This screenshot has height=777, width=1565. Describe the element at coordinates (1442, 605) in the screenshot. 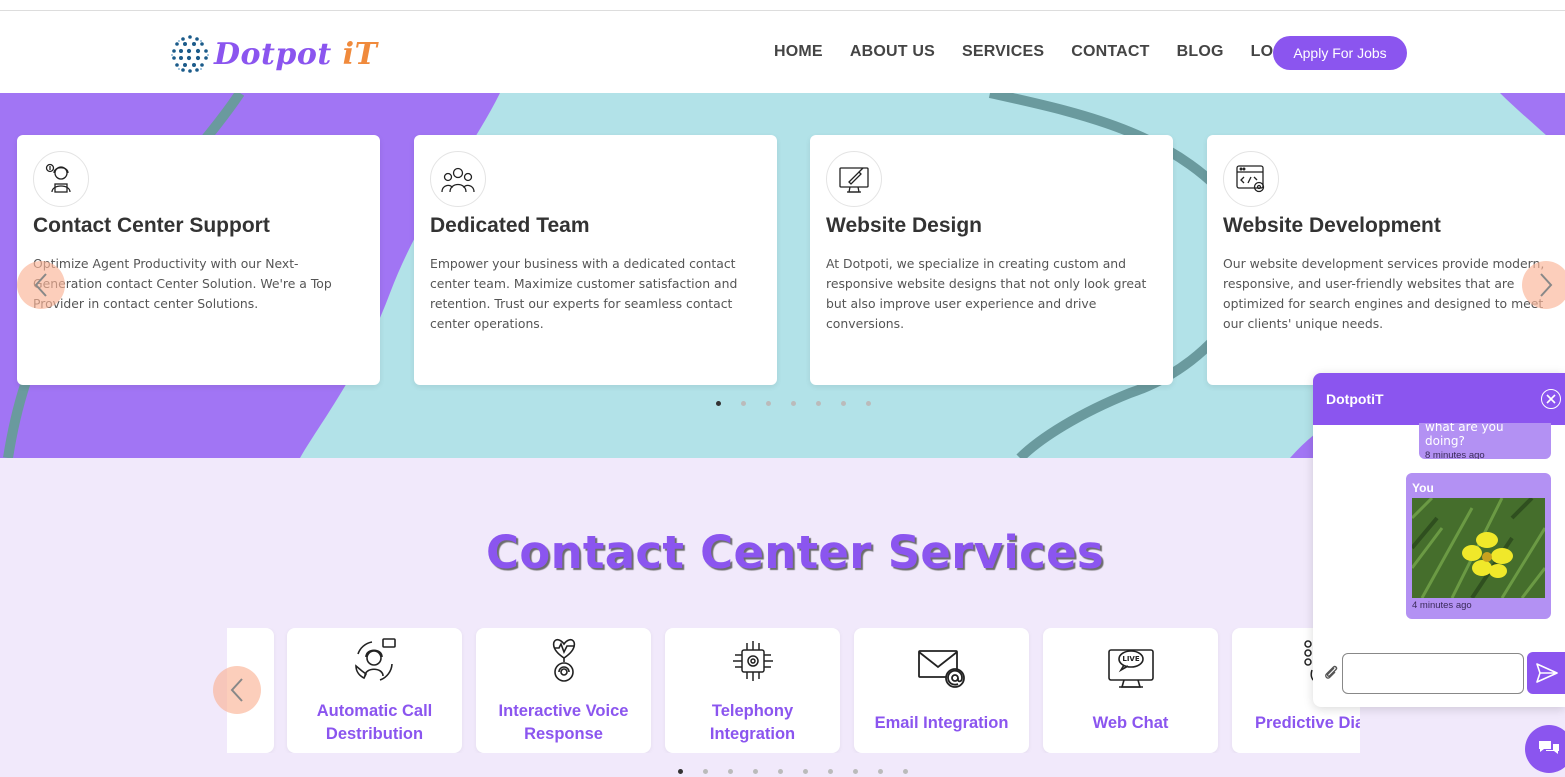

I see `chat-message-time: 4 minutes ago` at that location.